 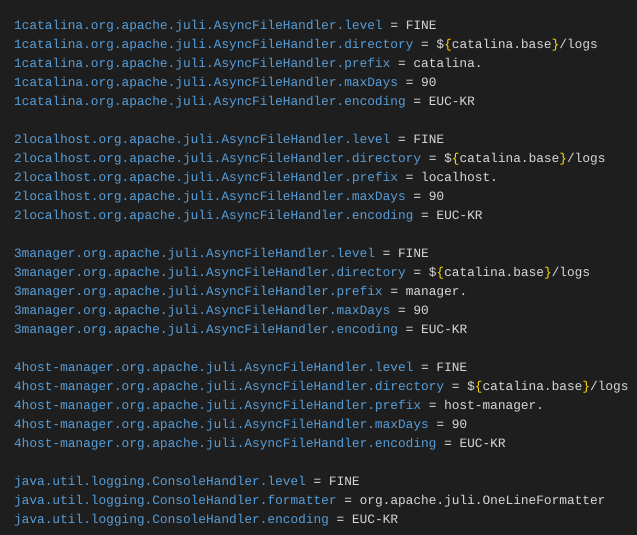 What do you see at coordinates (483, 501) in the screenshot?
I see `property-value: org.apache.juli.OneLineFormatter` at bounding box center [483, 501].